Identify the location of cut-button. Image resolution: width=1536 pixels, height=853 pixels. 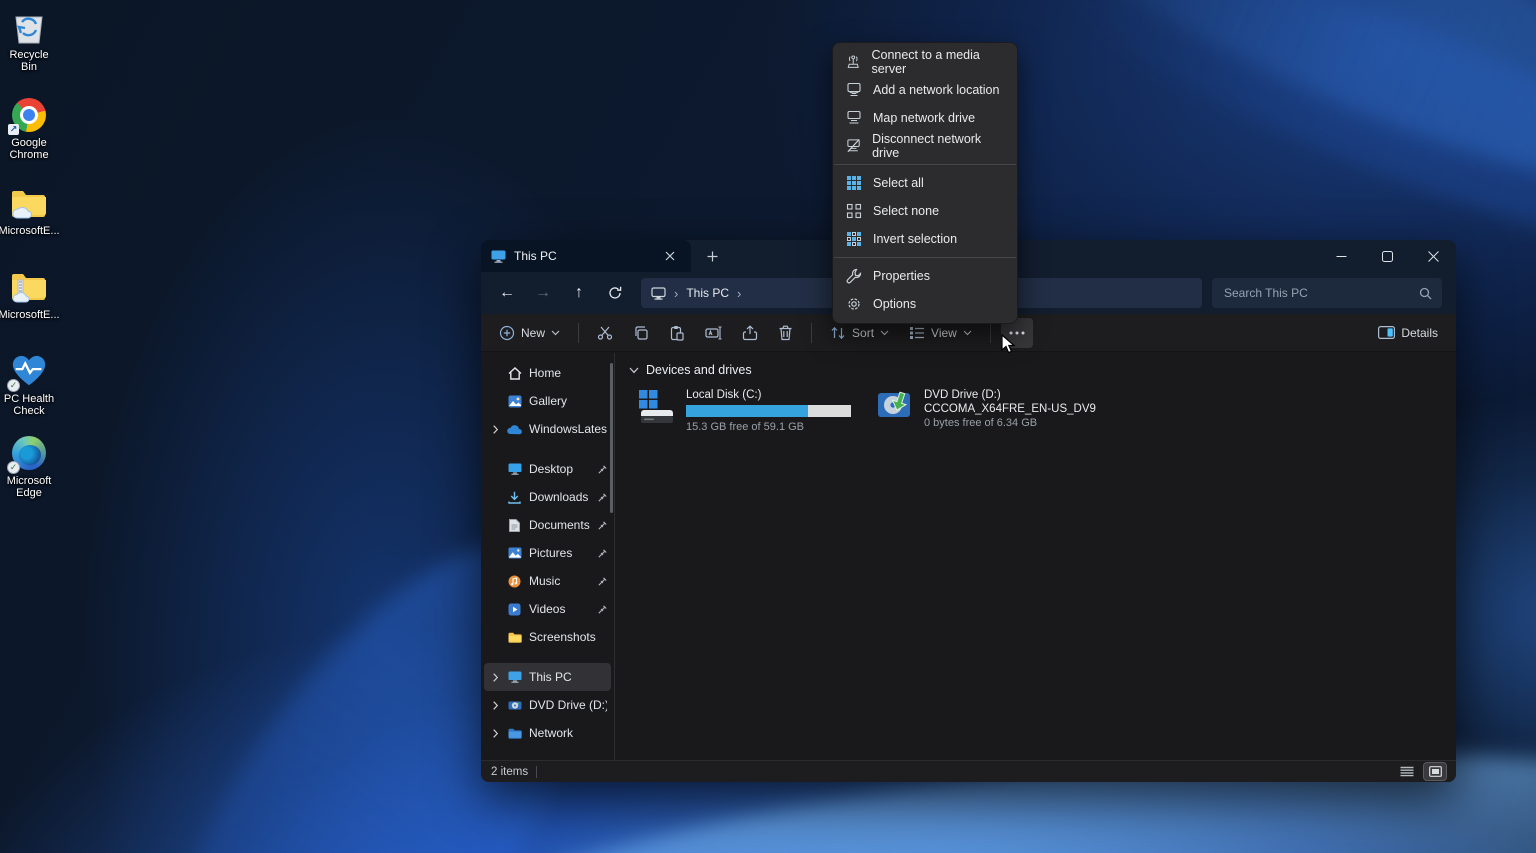
(605, 333).